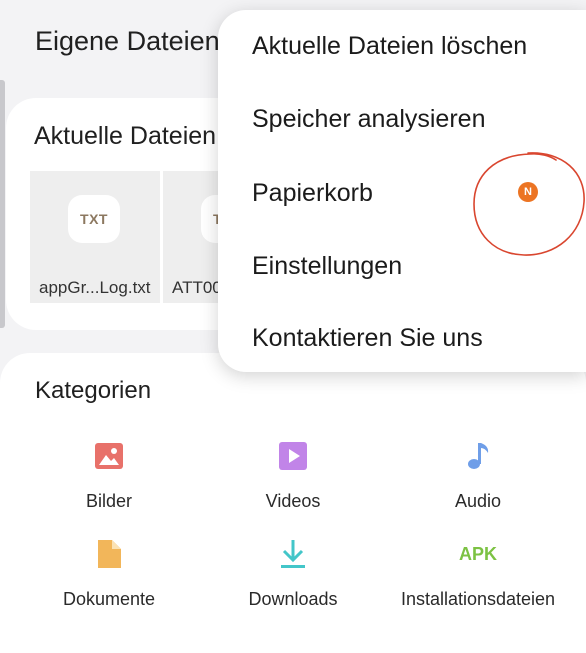  I want to click on image-icon, so click(109, 456).